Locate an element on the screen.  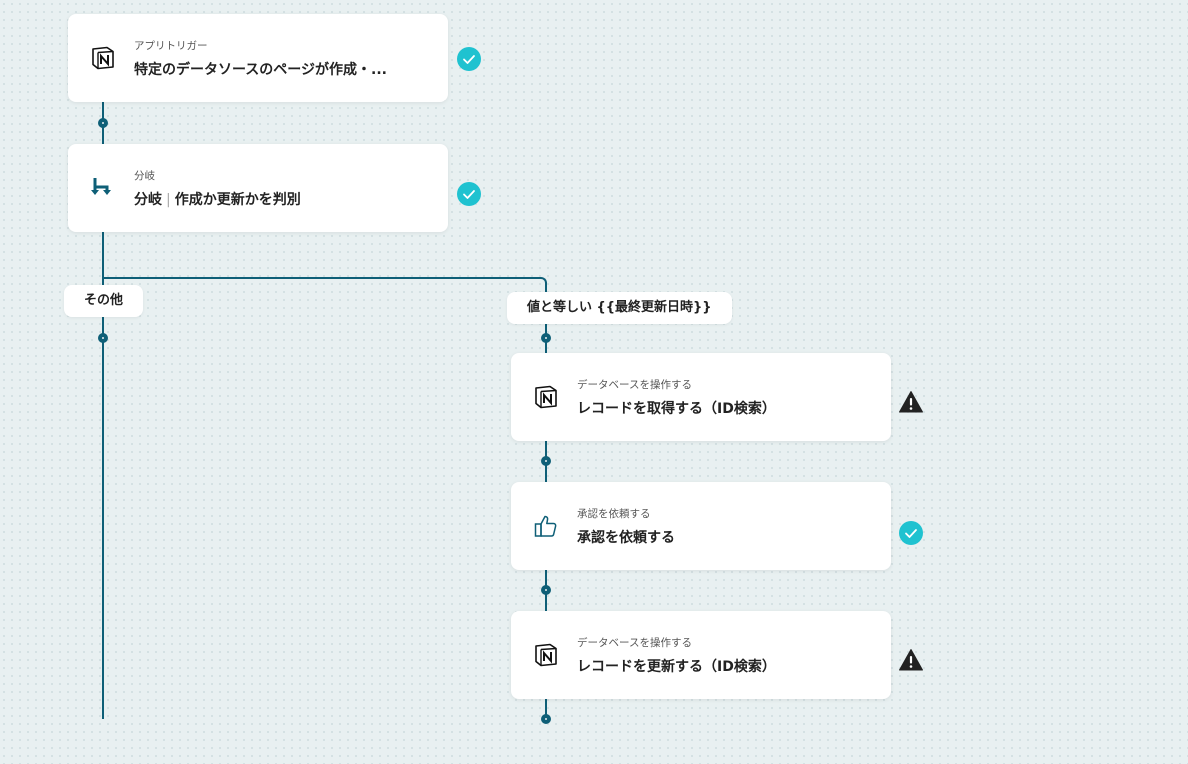
branch-connector-line is located at coordinates (321, 278).